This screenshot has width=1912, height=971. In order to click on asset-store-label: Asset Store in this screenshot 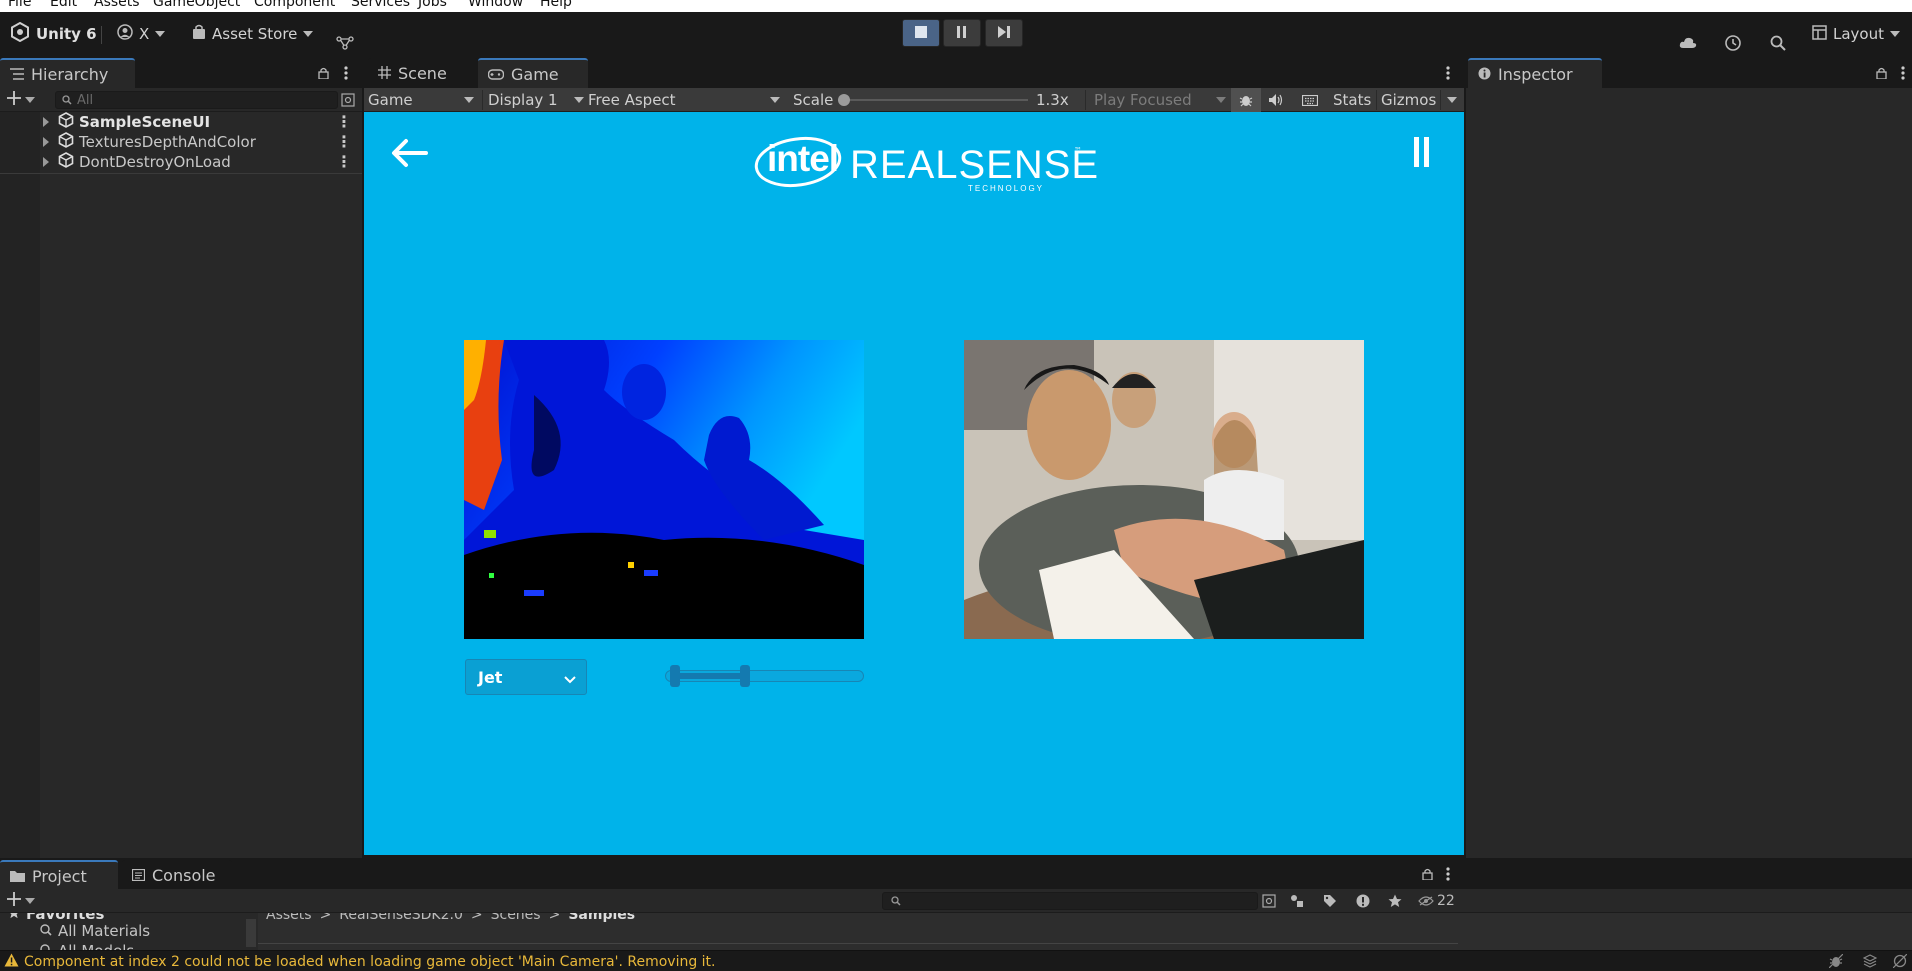, I will do `click(255, 34)`.